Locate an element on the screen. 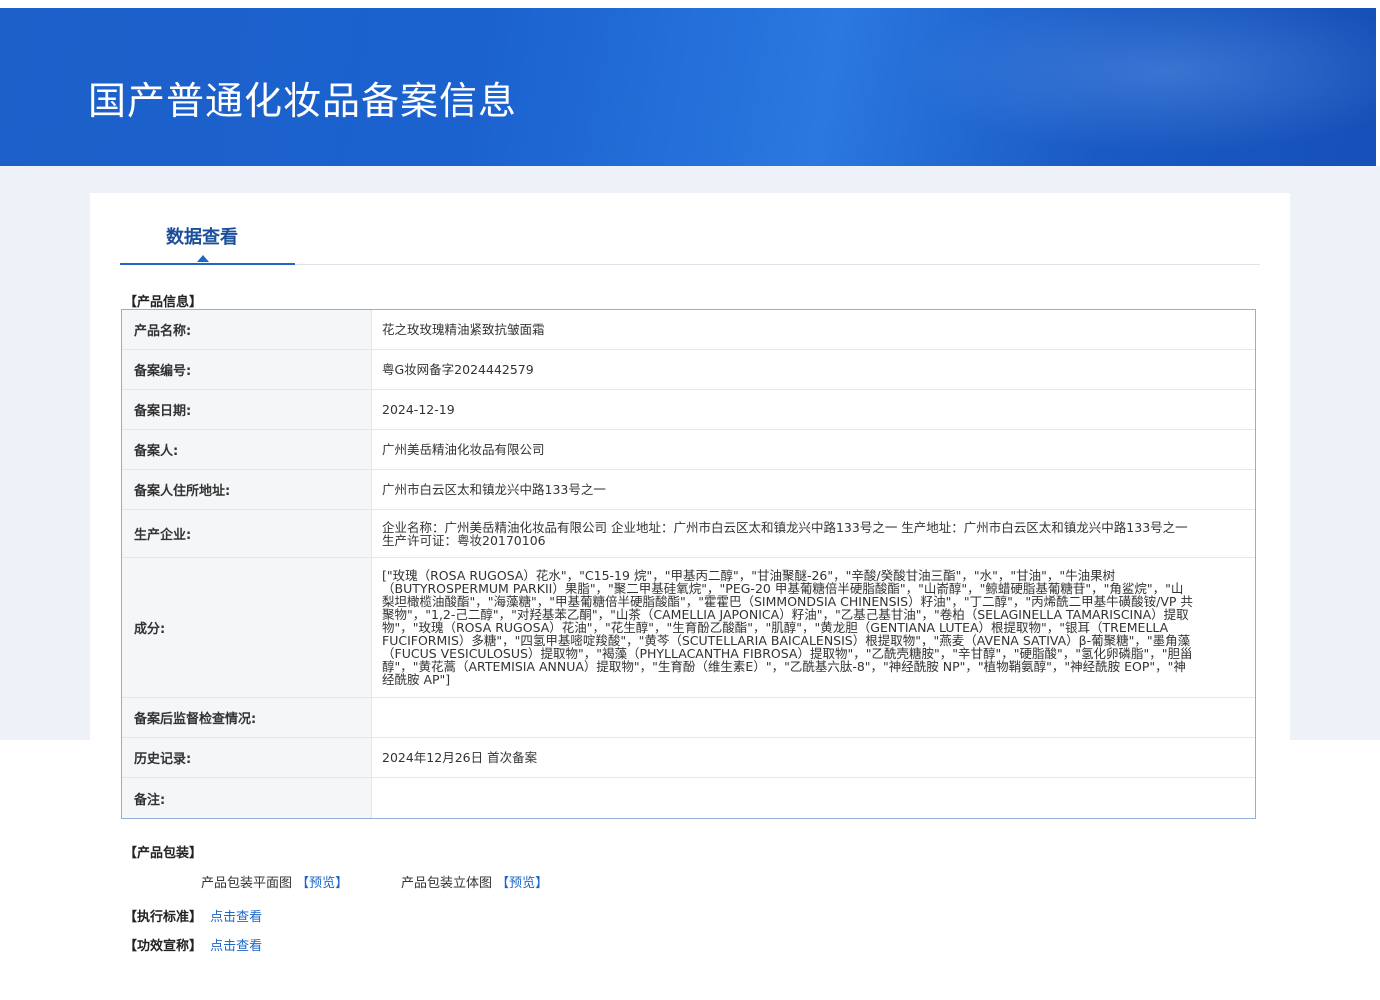  table-row: 备注: is located at coordinates (688, 798).